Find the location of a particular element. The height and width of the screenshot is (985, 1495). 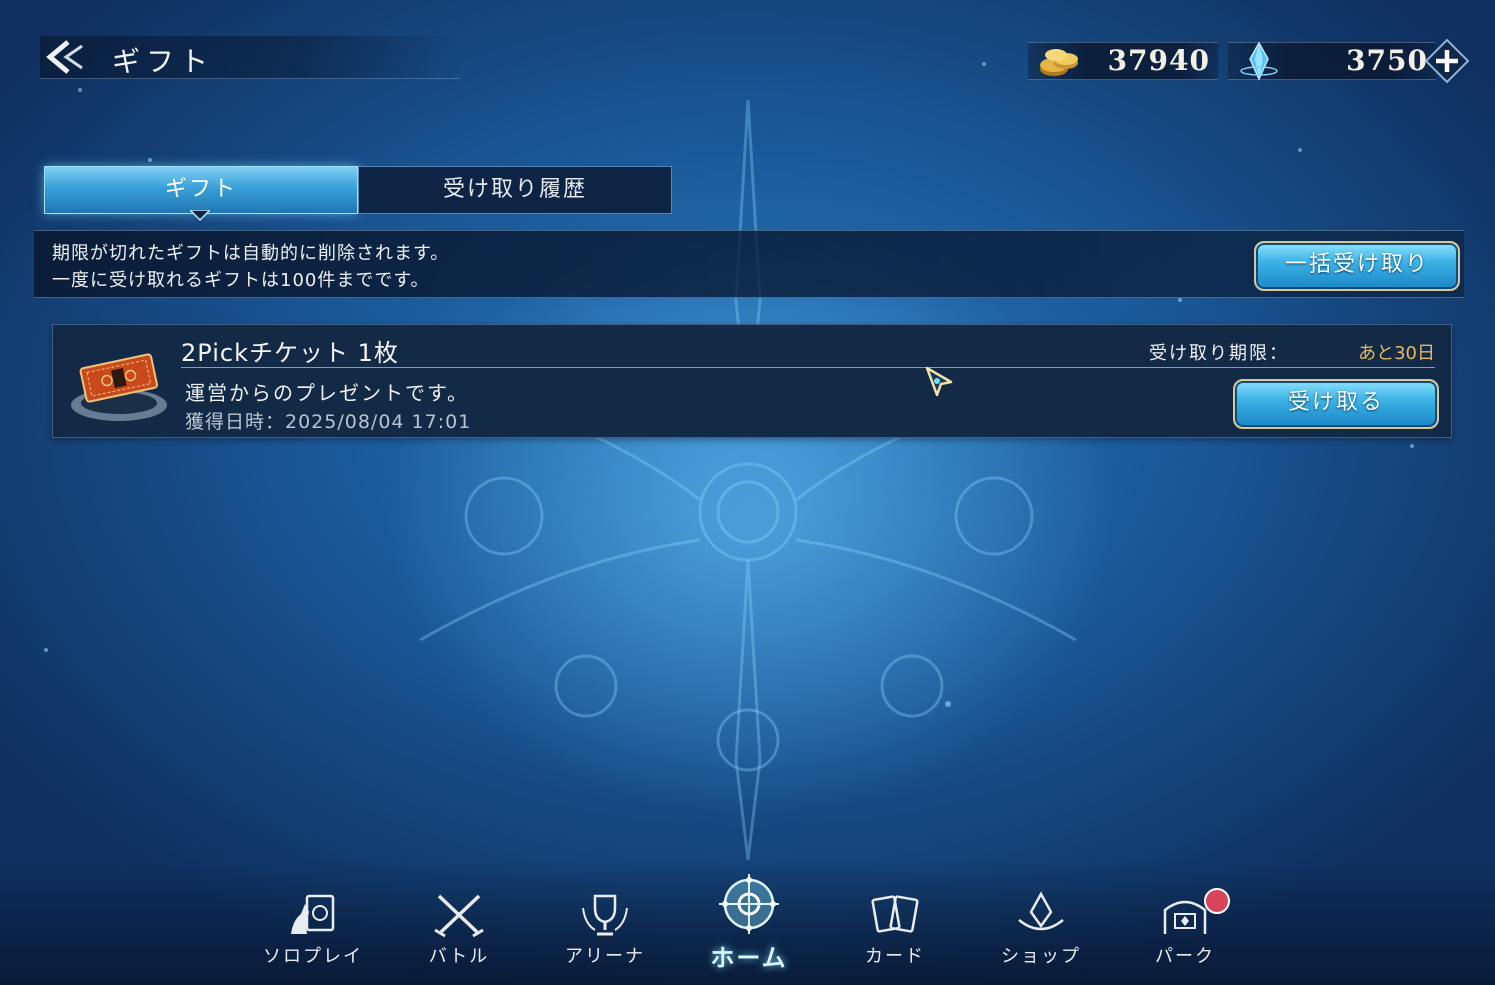

gold-amount: 37940 is located at coordinates (1158, 60).